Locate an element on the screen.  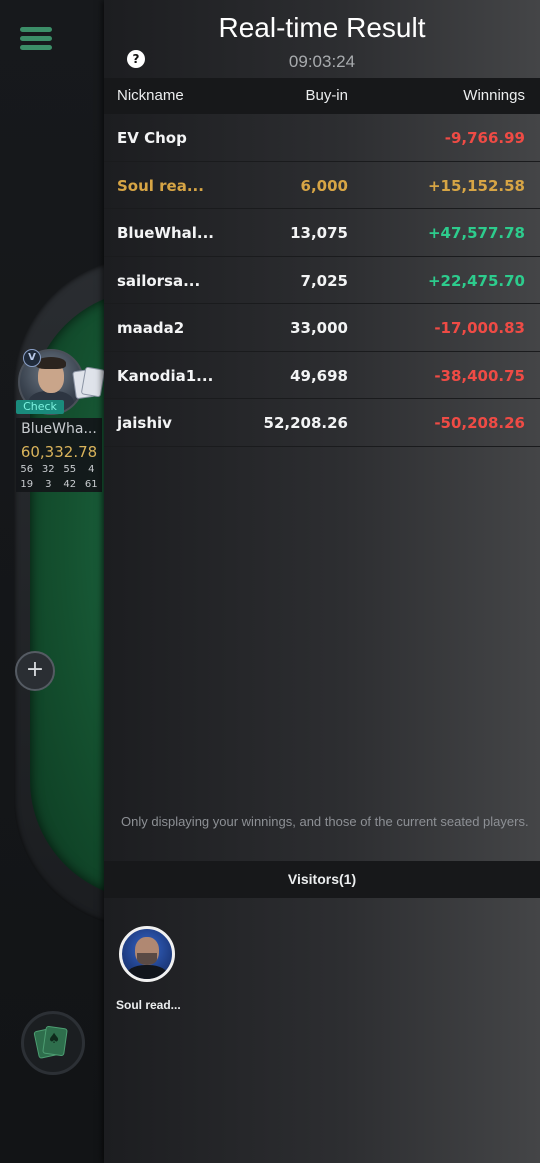
table-row-self: Soul rea... 6,000 +15,152.58 is located at coordinates (322, 185).